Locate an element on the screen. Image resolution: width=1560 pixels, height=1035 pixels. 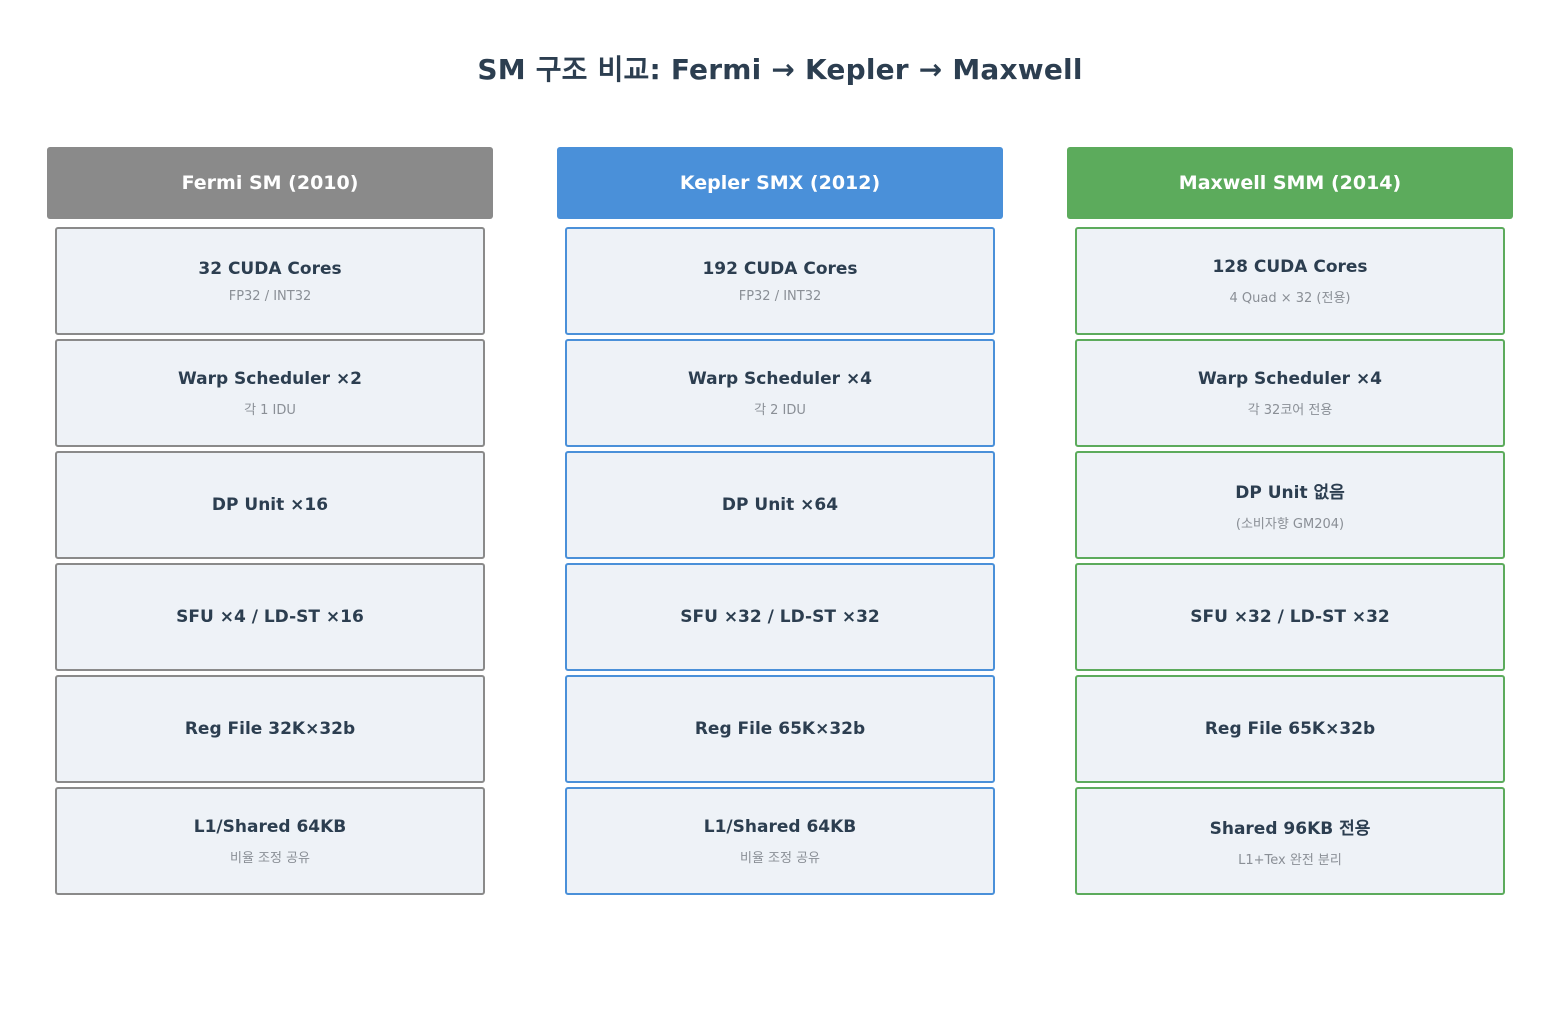
block-dp-unit: DP Unit ×16 is located at coordinates (270, 505).